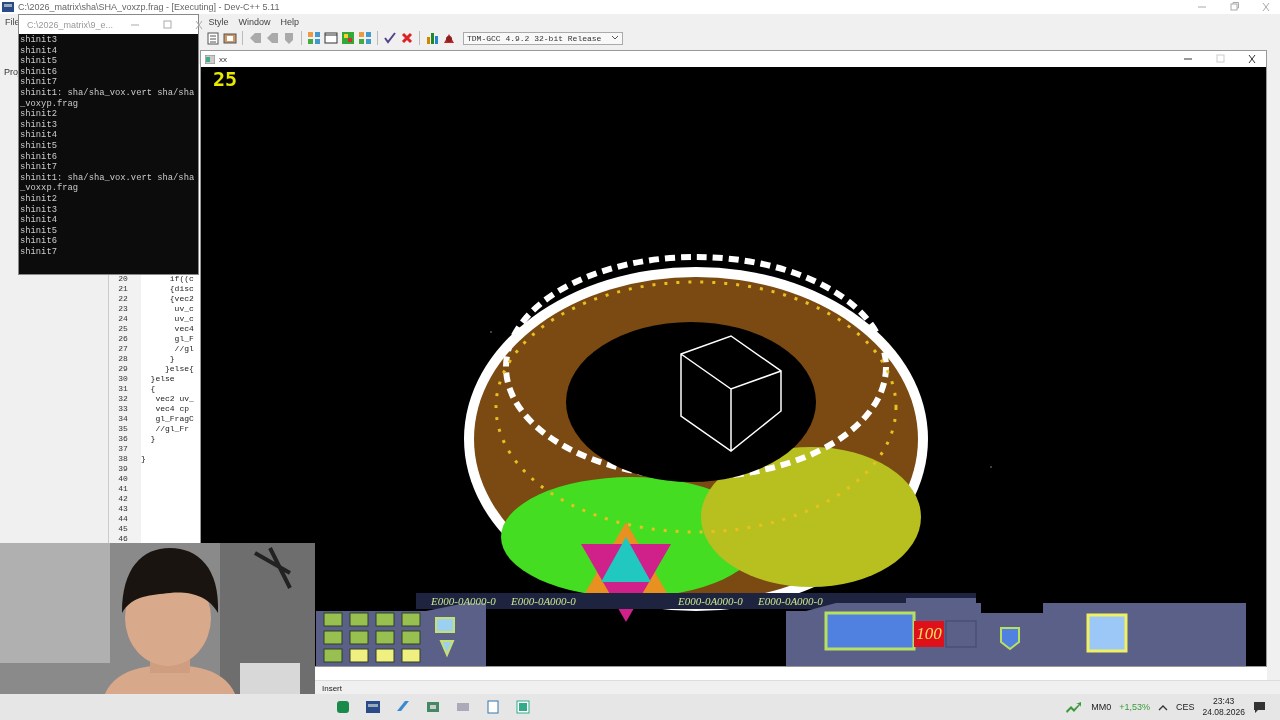 Image resolution: width=1280 pixels, height=720 pixels. Describe the element at coordinates (171, 428) in the screenshot. I see `code-line: //gl_Fr` at that location.